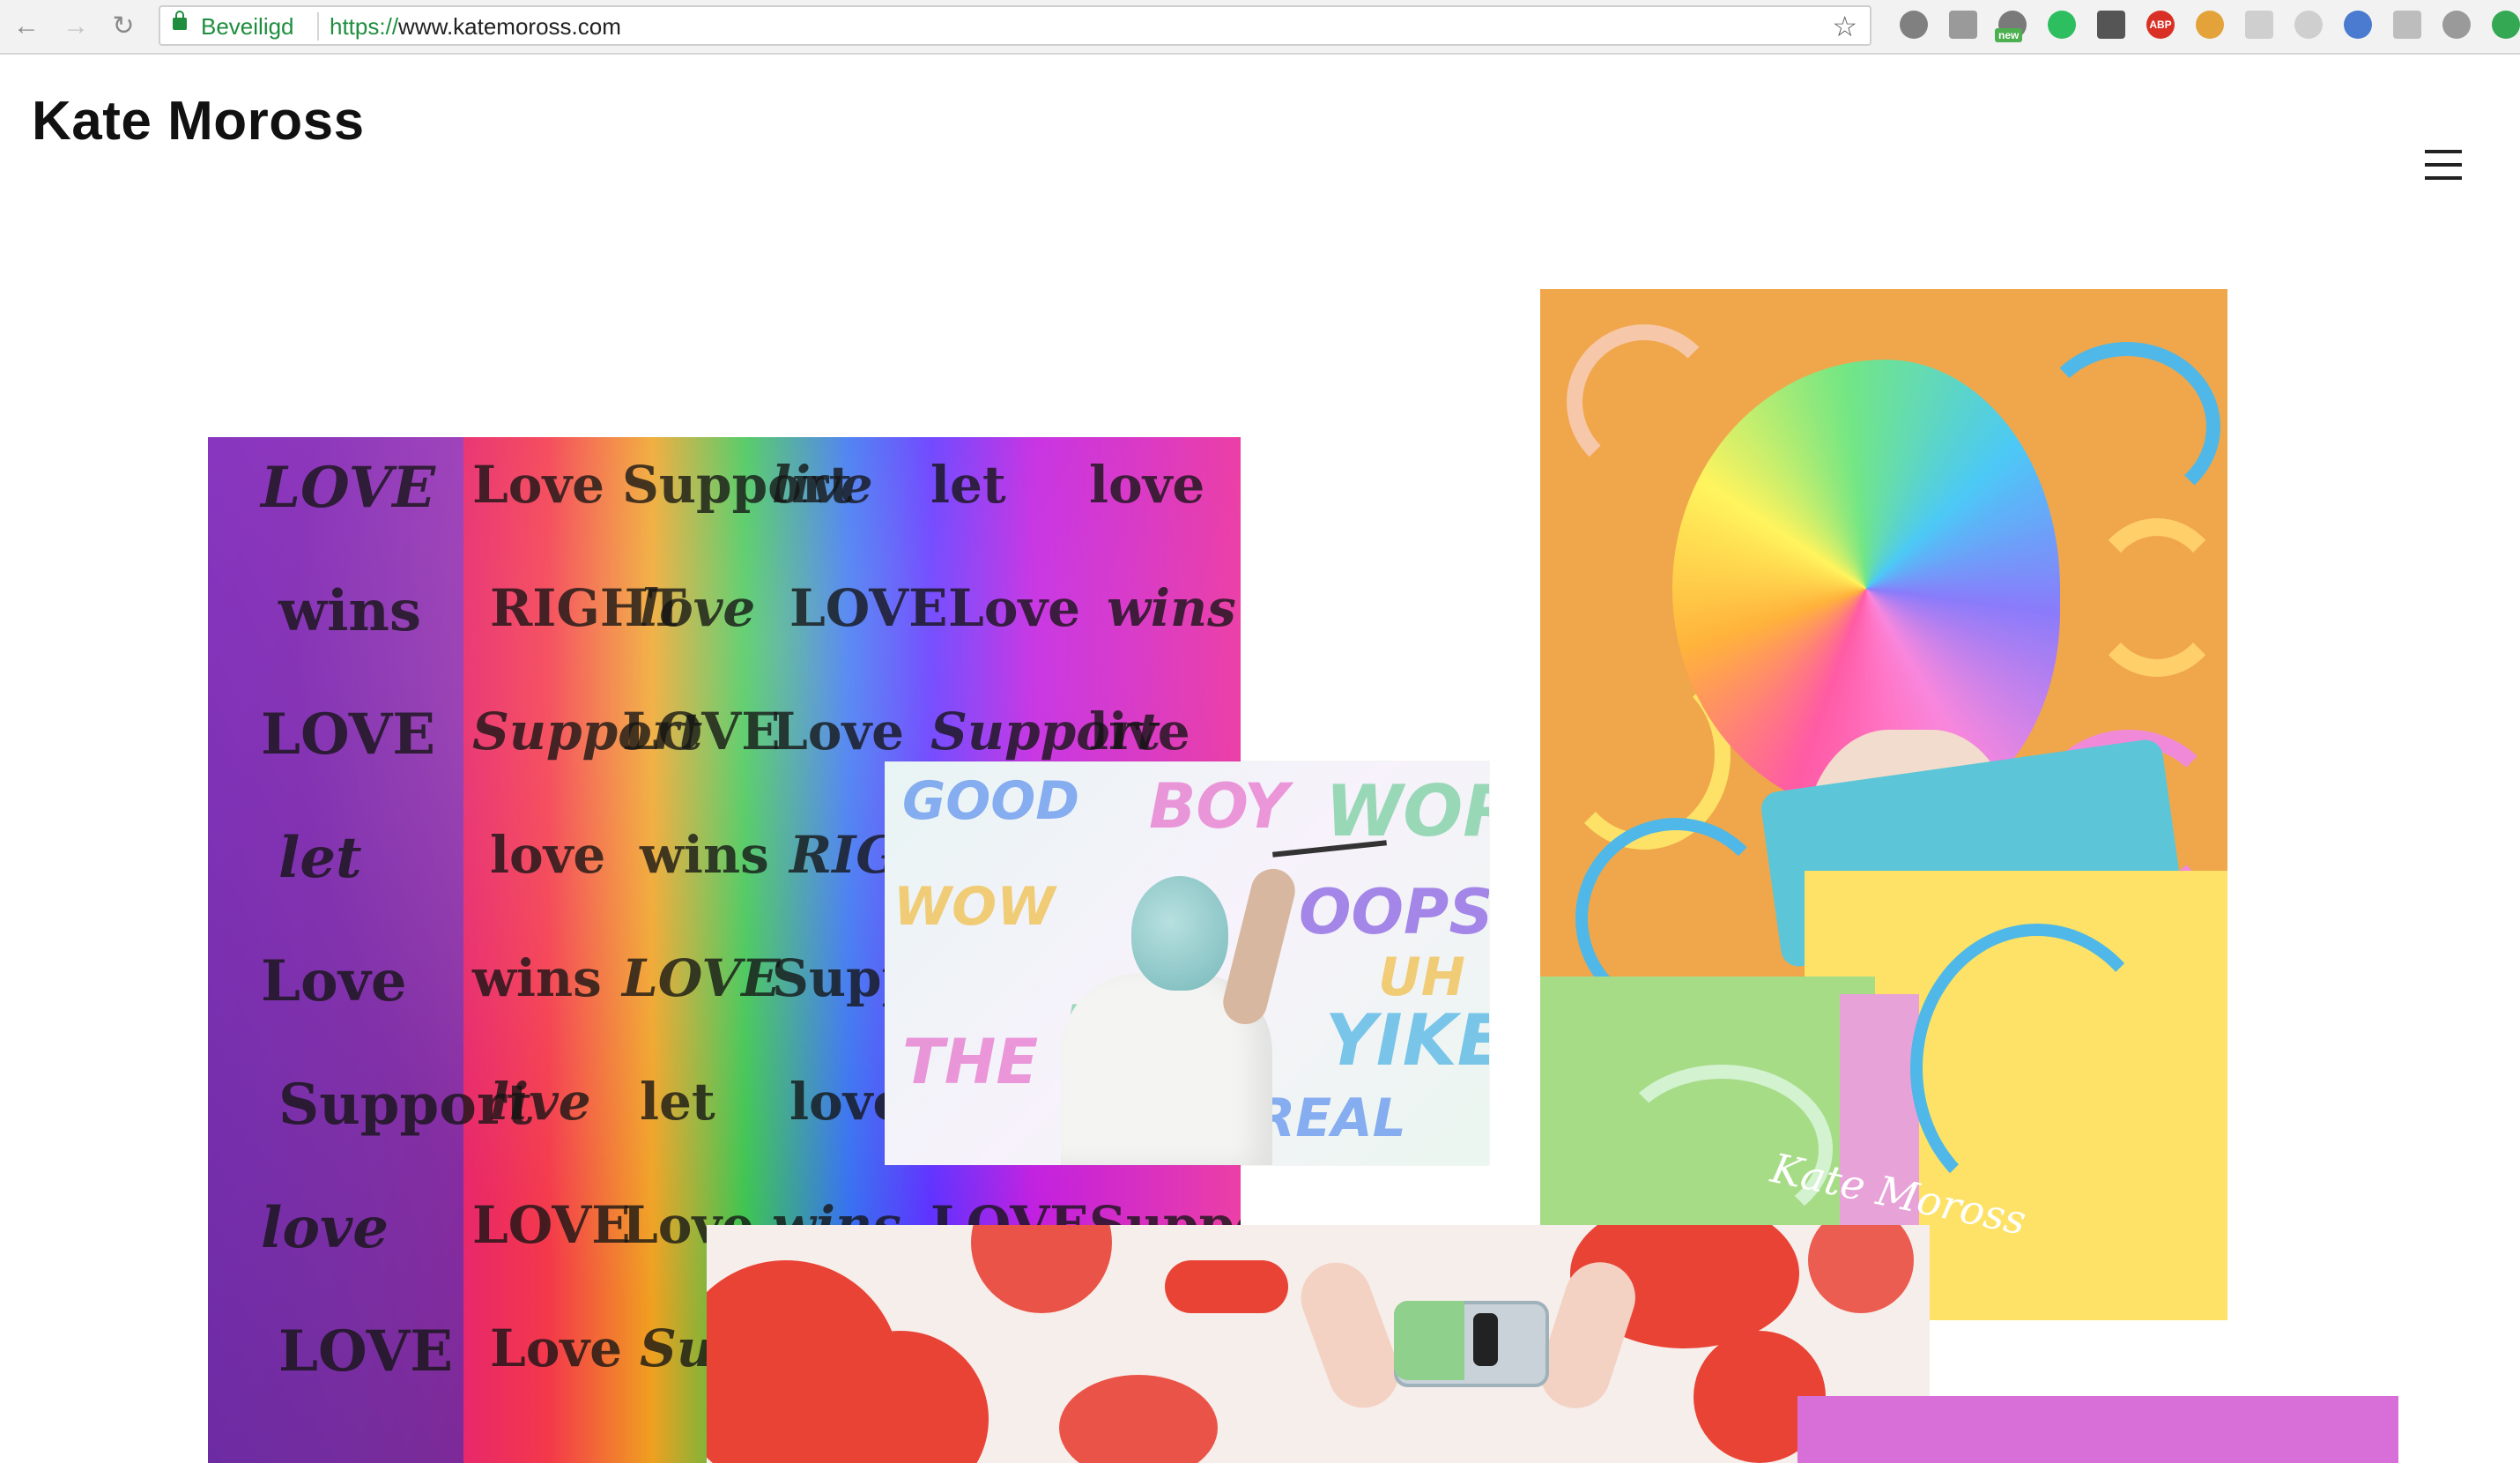 The image size is (2520, 1463). I want to click on mural-word: GOOD, so click(991, 801).